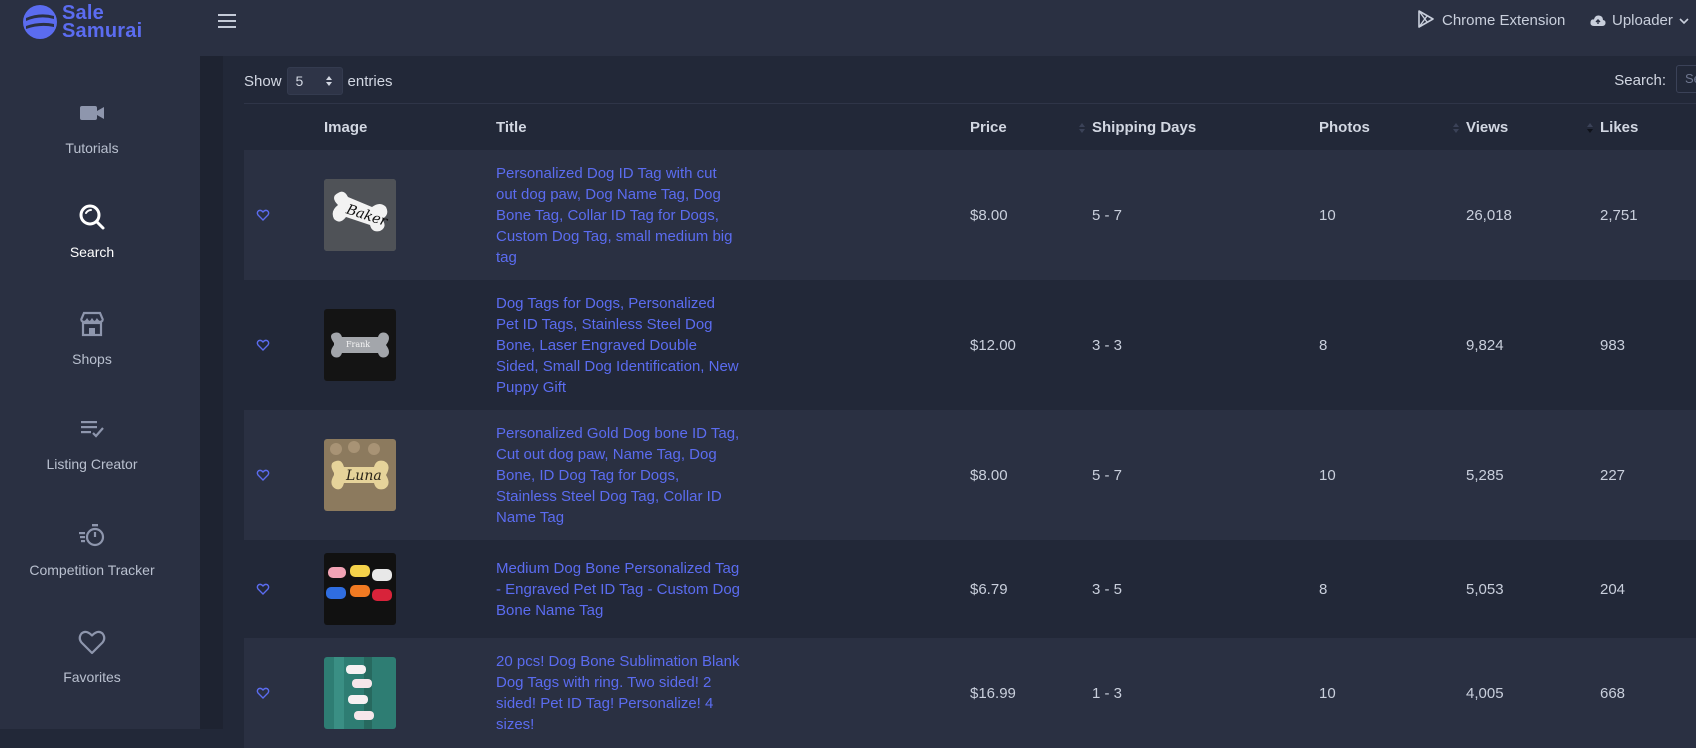 The height and width of the screenshot is (748, 1696). Describe the element at coordinates (1613, 345) in the screenshot. I see `likes-cell: 983` at that location.